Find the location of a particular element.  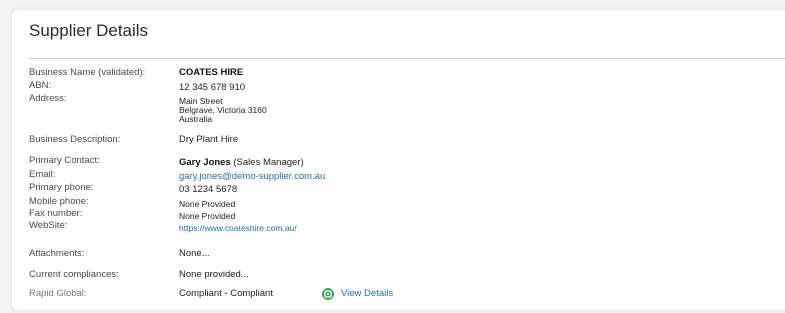

mobile-phone-row: Mobile phone: None Provided is located at coordinates (407, 202).